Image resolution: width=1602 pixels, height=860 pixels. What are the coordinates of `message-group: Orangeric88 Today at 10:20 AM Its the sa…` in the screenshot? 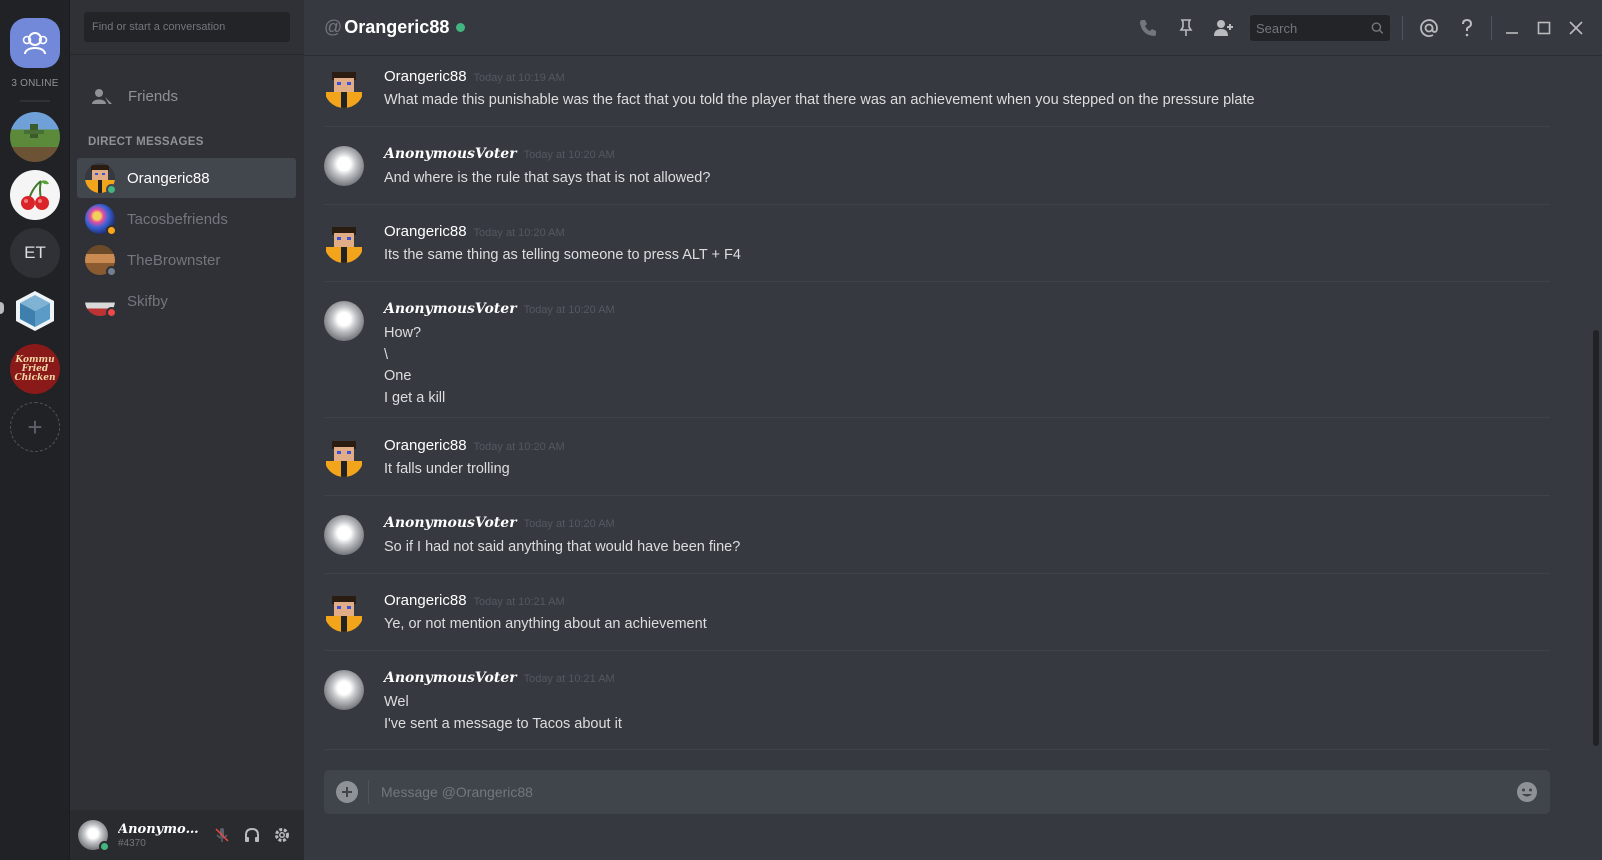 It's located at (937, 246).